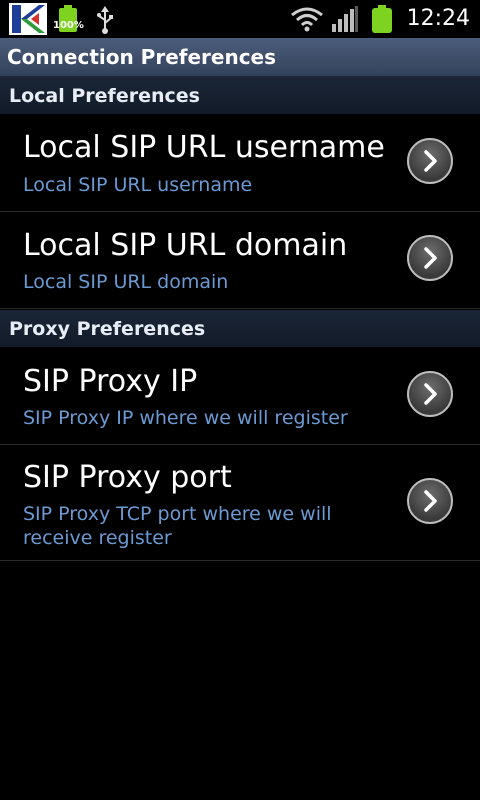 The height and width of the screenshot is (800, 480). Describe the element at coordinates (127, 477) in the screenshot. I see `pref-item-title: SIP Proxy port` at that location.